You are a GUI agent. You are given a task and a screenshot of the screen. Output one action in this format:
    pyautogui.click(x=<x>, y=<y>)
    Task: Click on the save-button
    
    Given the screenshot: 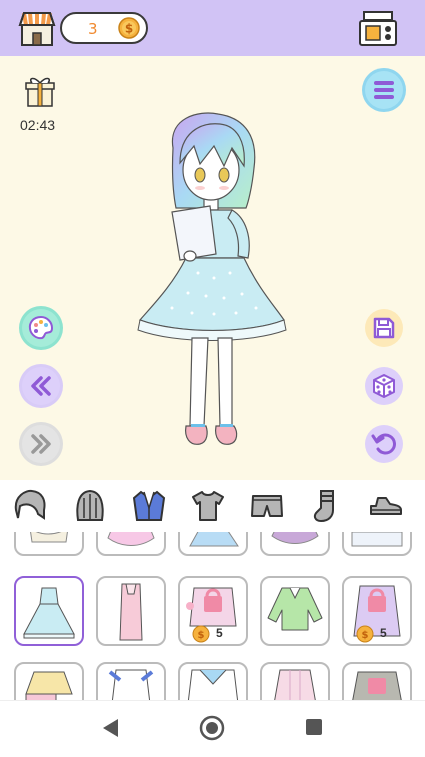 What is the action you would take?
    pyautogui.click(x=384, y=328)
    